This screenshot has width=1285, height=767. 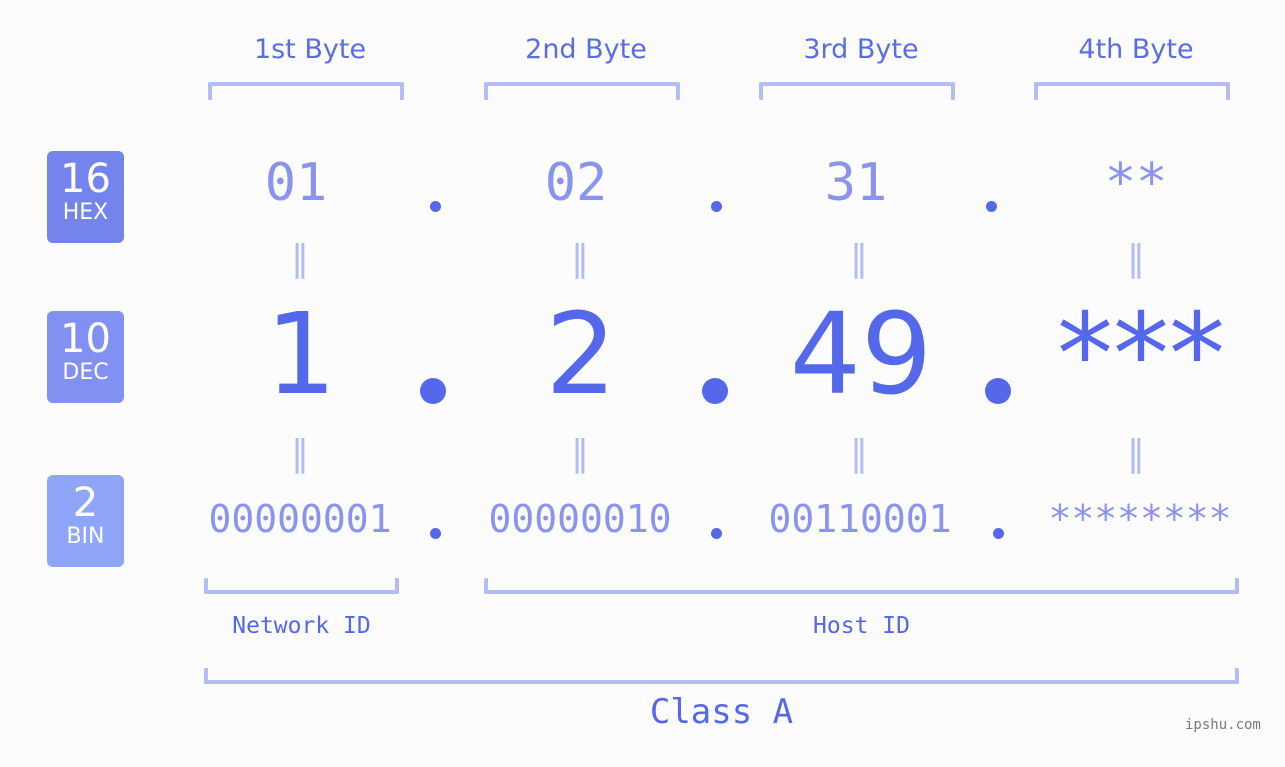 I want to click on hex-badge: 16 HEX, so click(x=85, y=197).